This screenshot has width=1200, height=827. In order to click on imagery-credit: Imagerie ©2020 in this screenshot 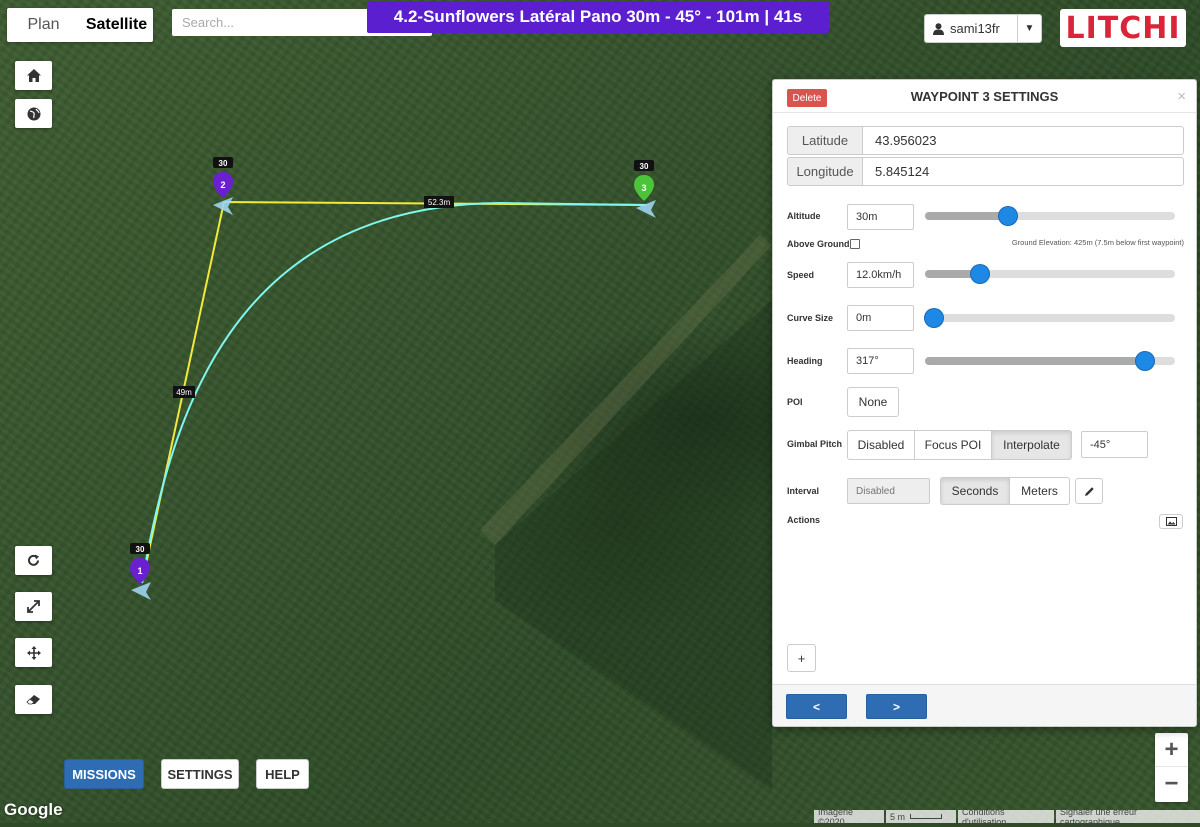, I will do `click(849, 817)`.